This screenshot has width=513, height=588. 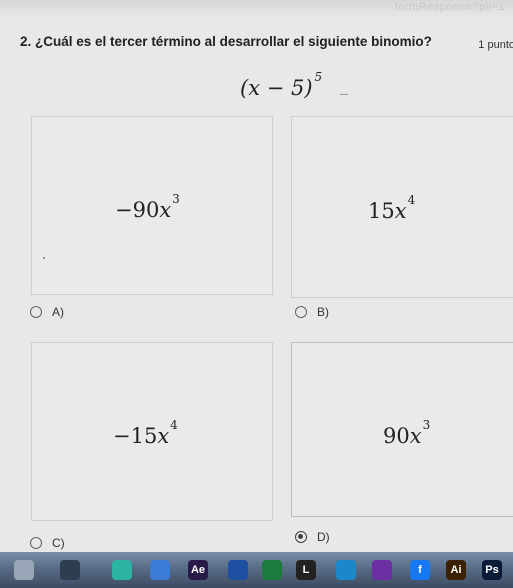 I want to click on after-effects-icon: Ae, so click(x=198, y=570).